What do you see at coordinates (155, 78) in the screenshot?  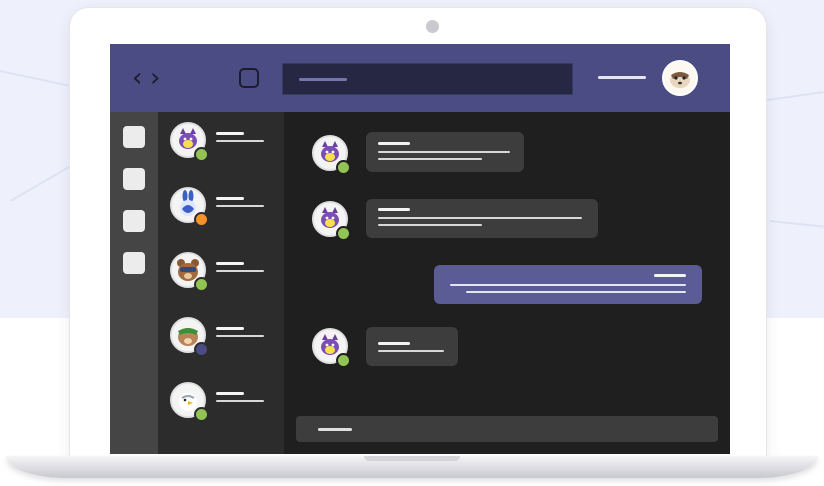 I see `chevron-right-icon: ›` at bounding box center [155, 78].